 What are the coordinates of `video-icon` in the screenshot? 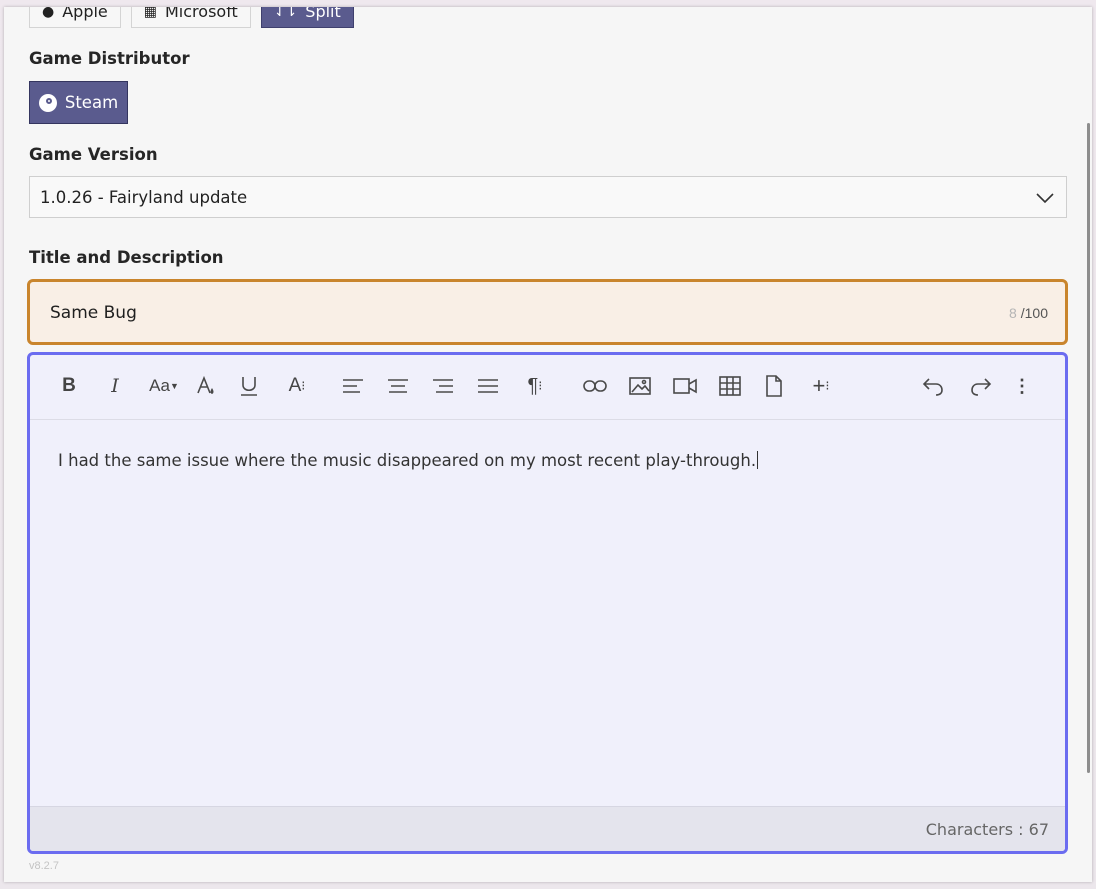 It's located at (685, 386).